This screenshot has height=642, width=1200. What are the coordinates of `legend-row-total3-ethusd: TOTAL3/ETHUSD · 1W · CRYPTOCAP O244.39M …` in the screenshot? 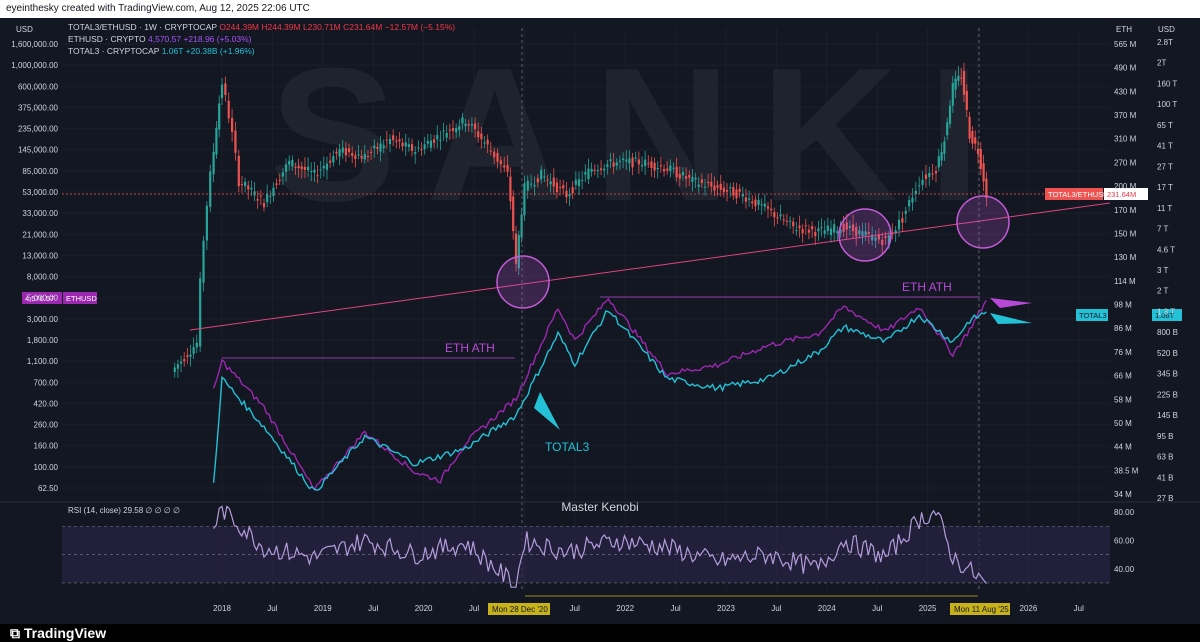 It's located at (261, 27).